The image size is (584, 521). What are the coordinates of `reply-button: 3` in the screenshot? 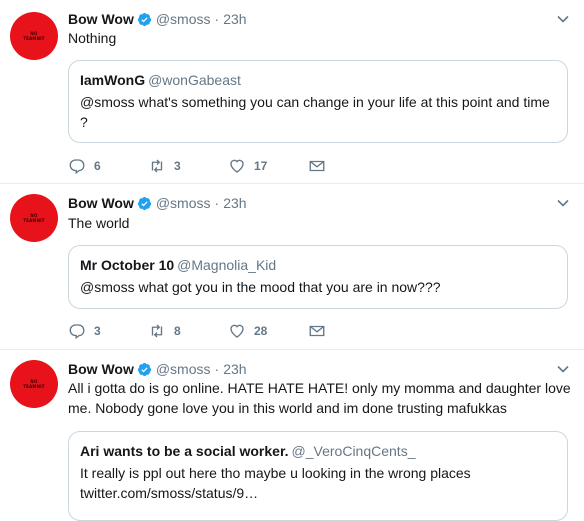 It's located at (108, 331).